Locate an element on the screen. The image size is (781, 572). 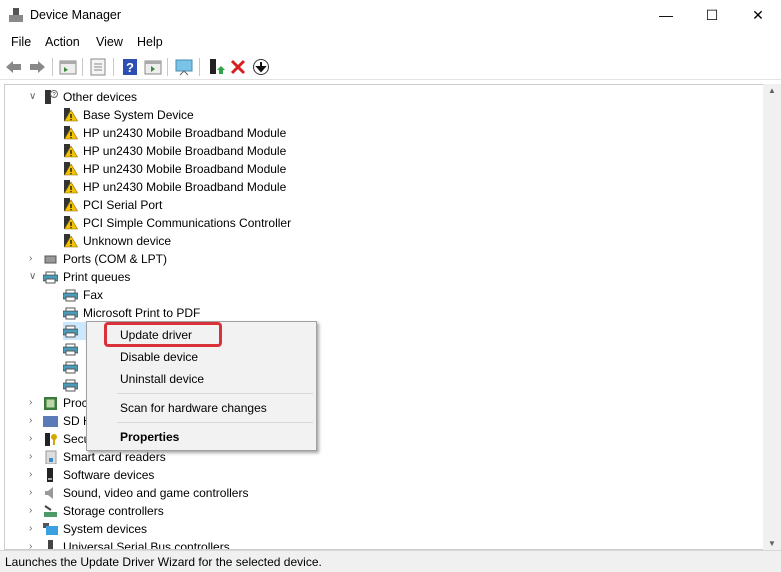
tree-item-category: › Storage controllers is located at coordinates (380, 511).